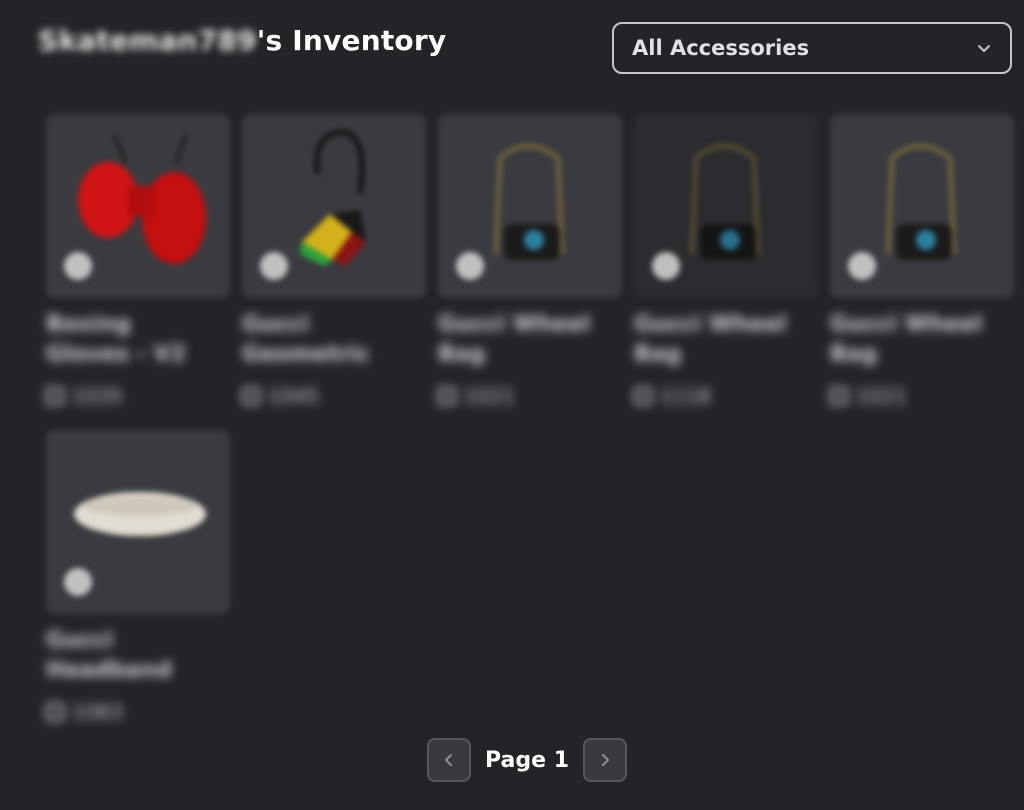 This screenshot has height=810, width=1024. I want to click on item-price: 1035, so click(138, 396).